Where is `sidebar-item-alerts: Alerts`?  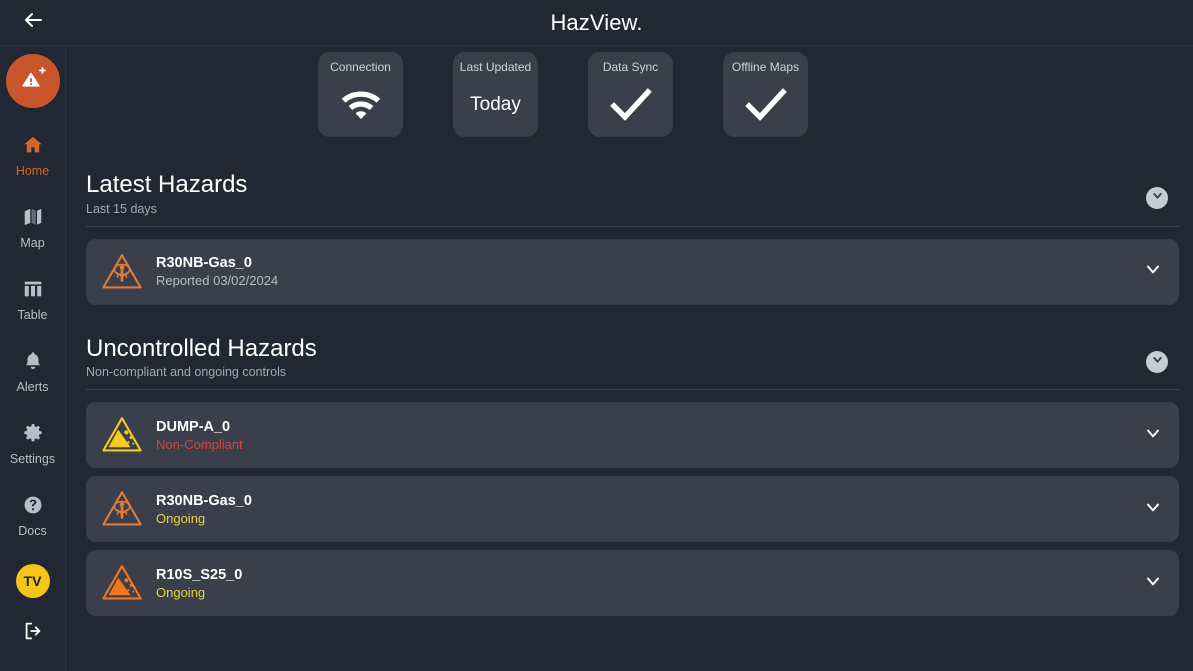
sidebar-item-alerts: Alerts is located at coordinates (33, 372).